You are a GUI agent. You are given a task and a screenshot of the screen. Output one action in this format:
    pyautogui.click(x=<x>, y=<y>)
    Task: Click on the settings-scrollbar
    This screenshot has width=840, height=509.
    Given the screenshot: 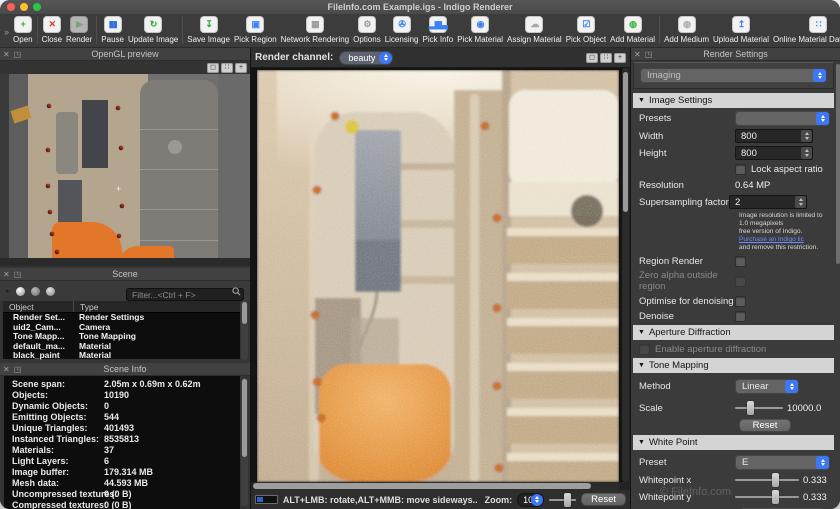 What is the action you would take?
    pyautogui.click(x=838, y=164)
    